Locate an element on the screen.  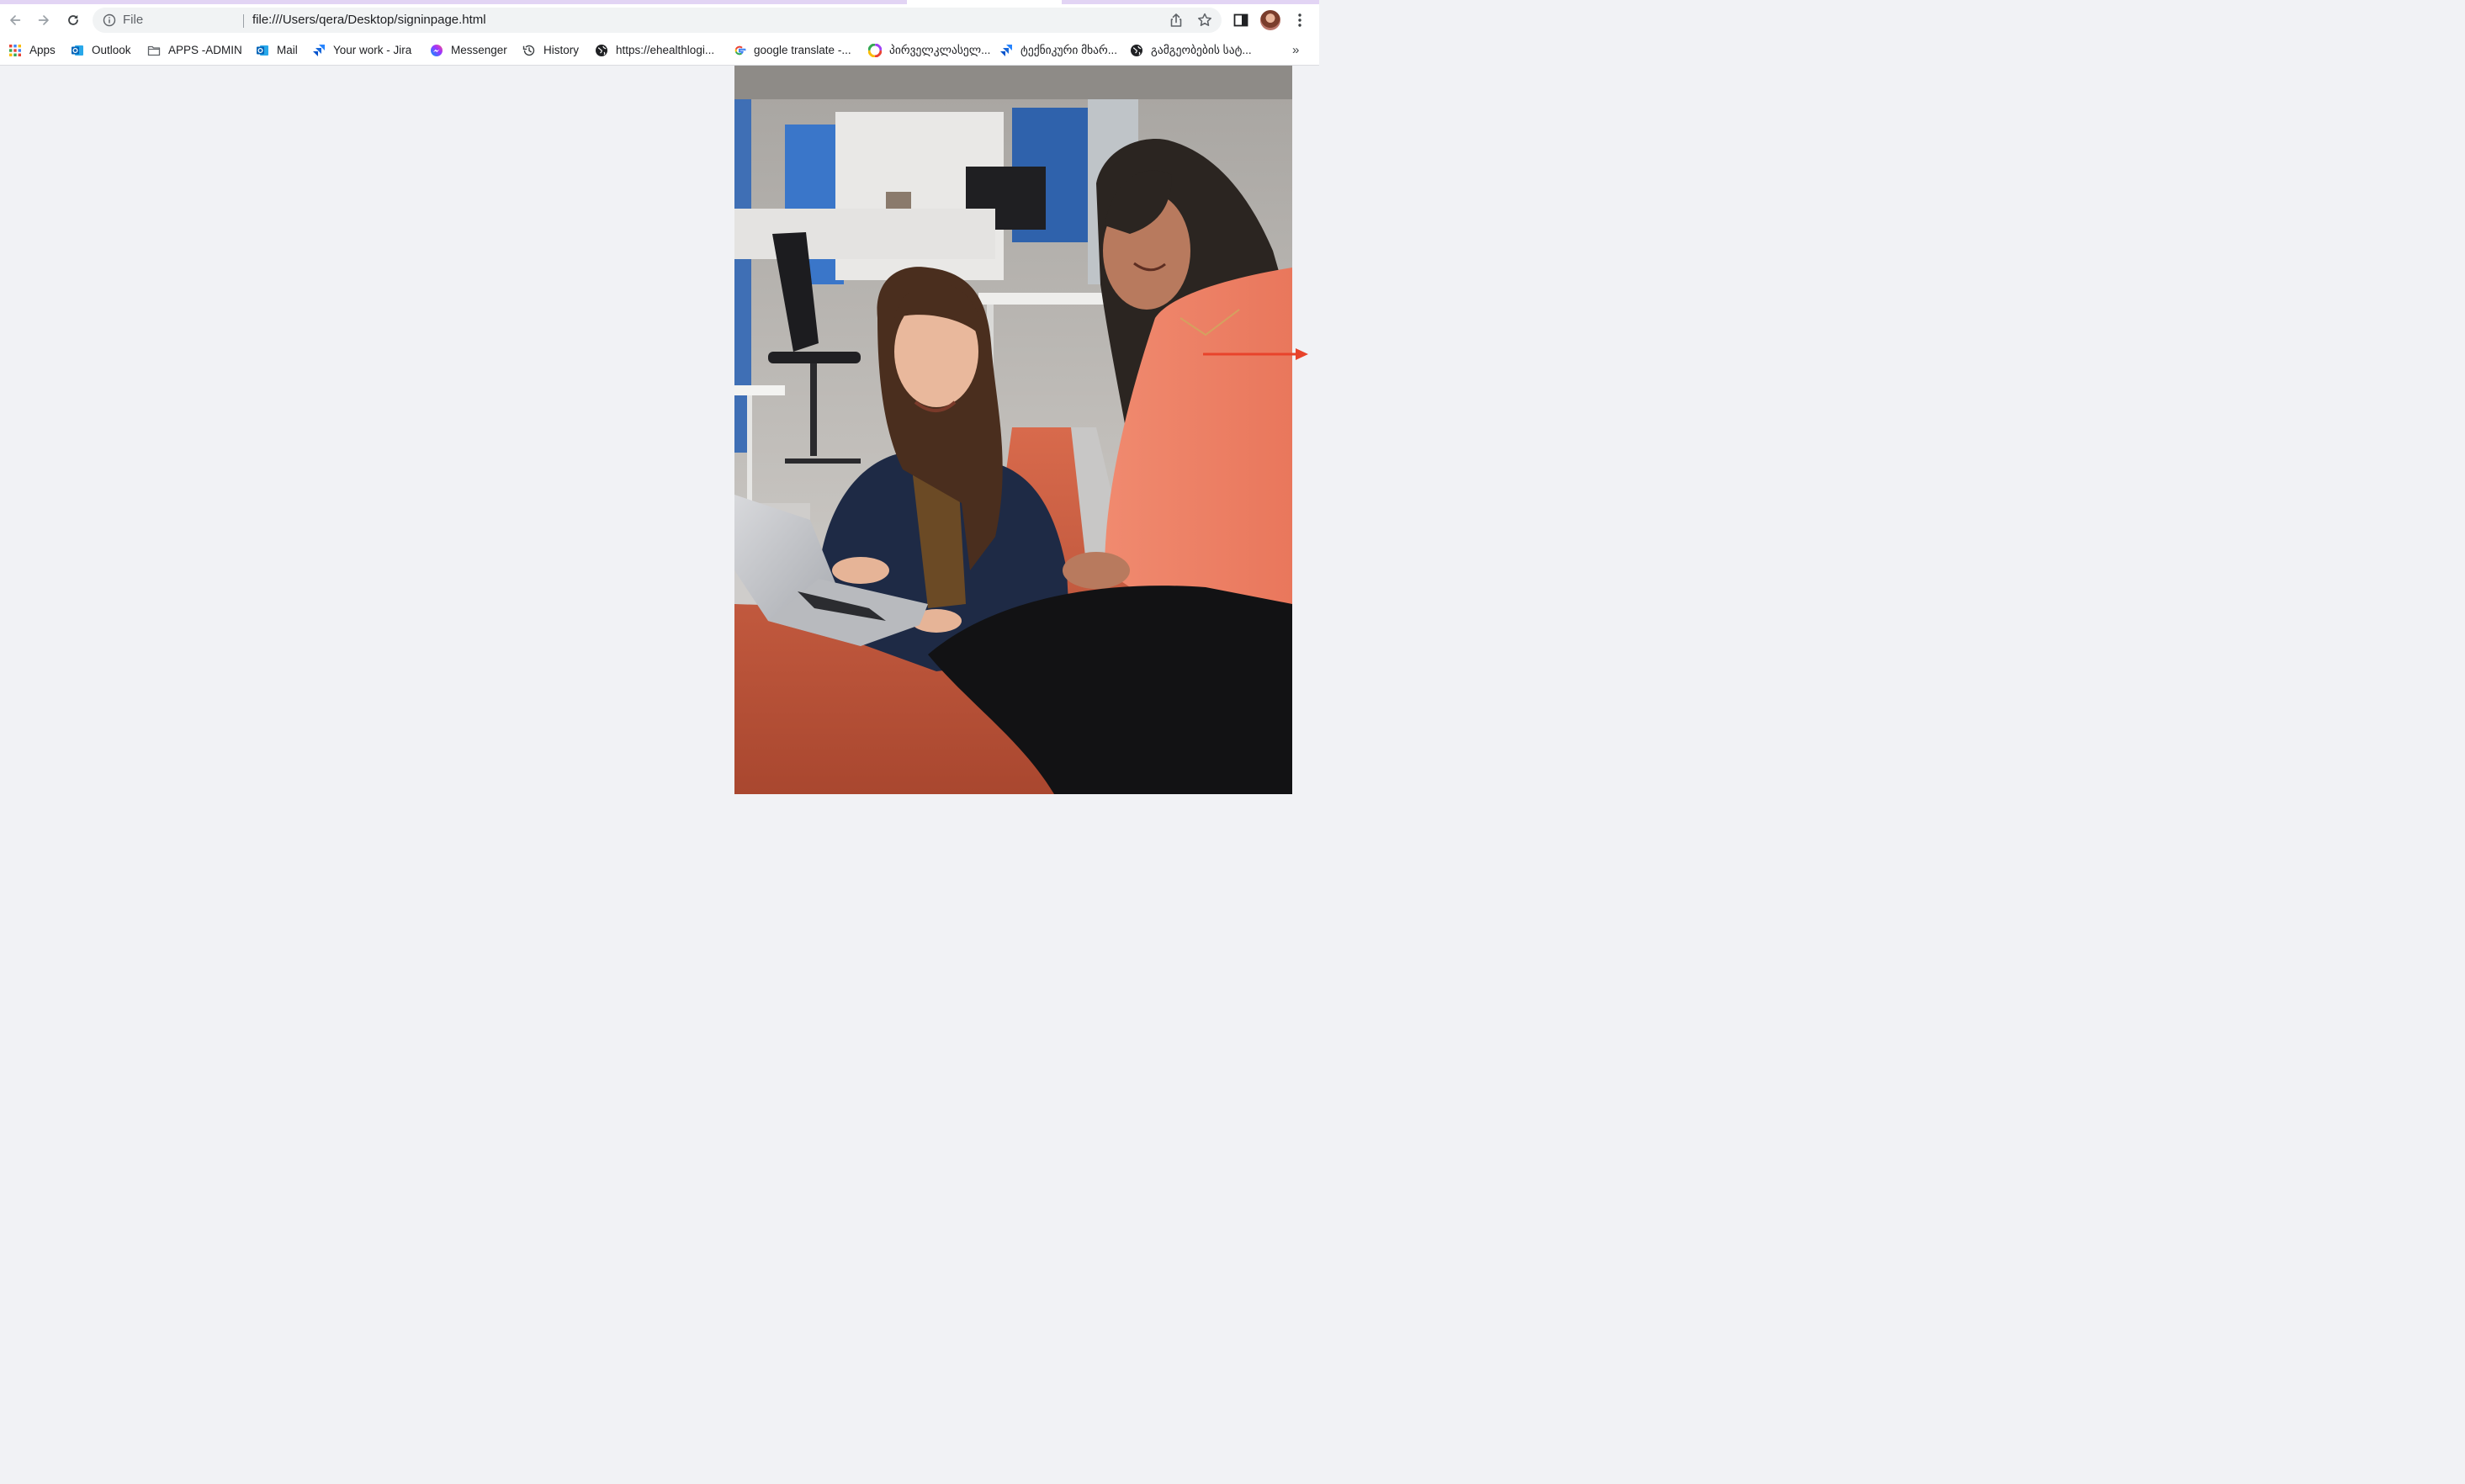
messenger-icon is located at coordinates (437, 50).